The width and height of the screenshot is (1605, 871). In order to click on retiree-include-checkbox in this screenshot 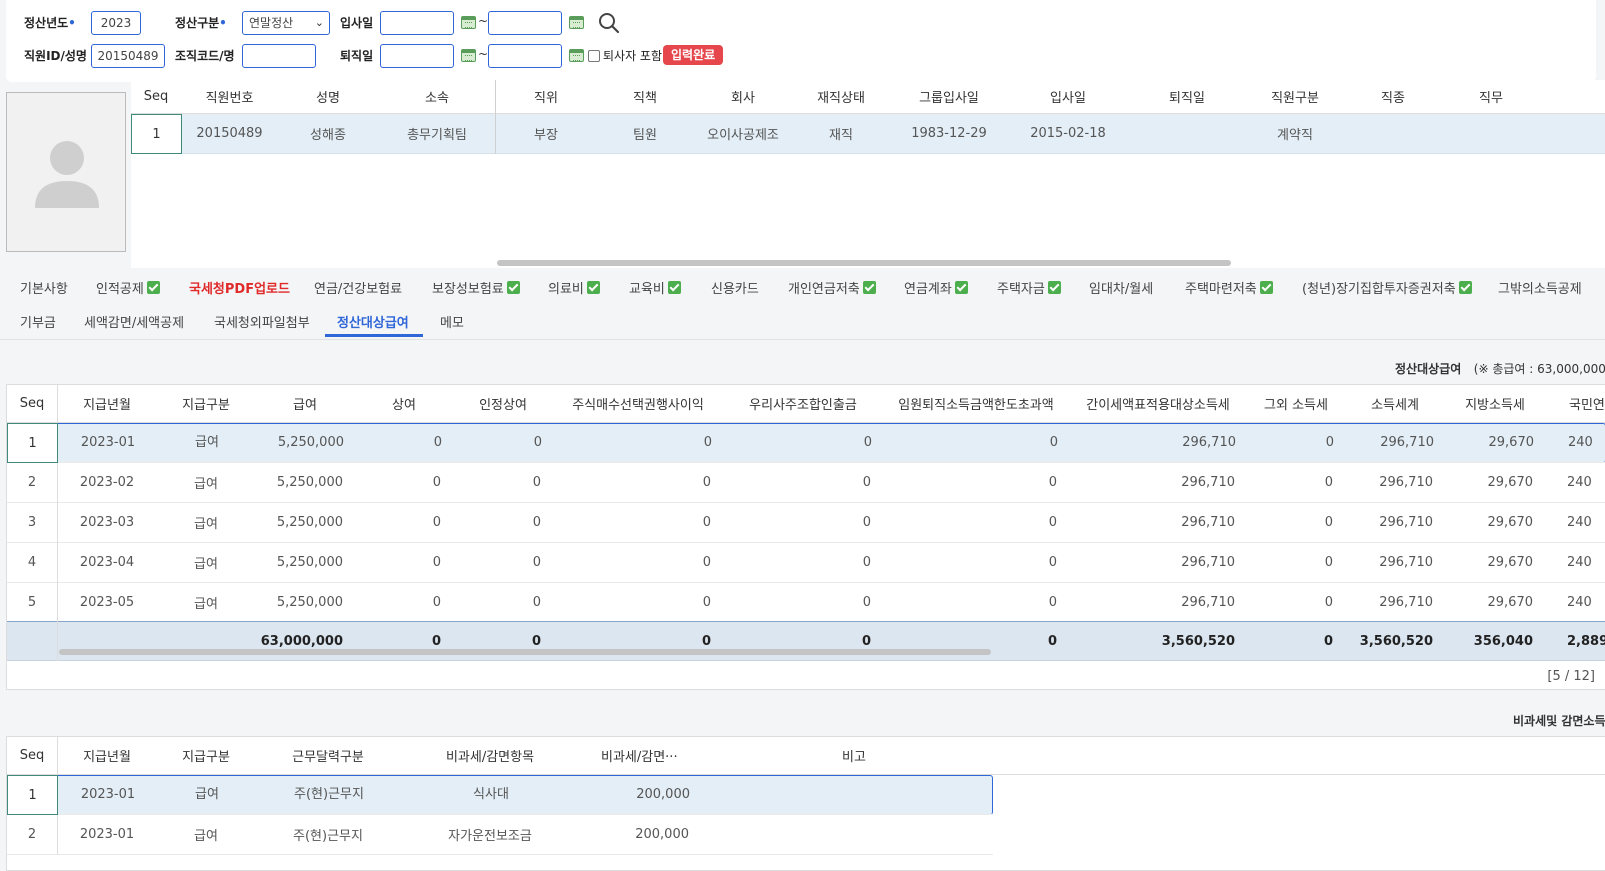, I will do `click(594, 56)`.